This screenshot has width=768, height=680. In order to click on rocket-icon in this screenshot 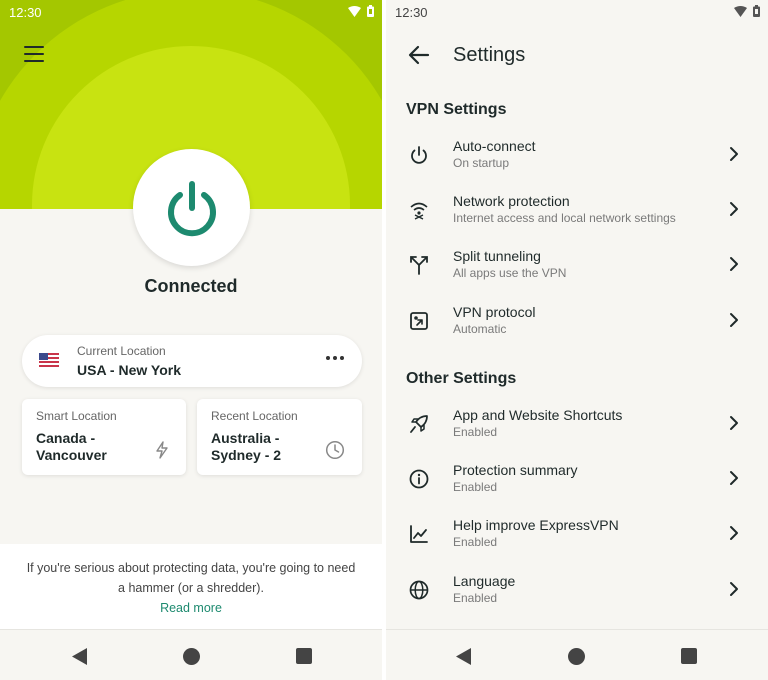, I will do `click(419, 424)`.